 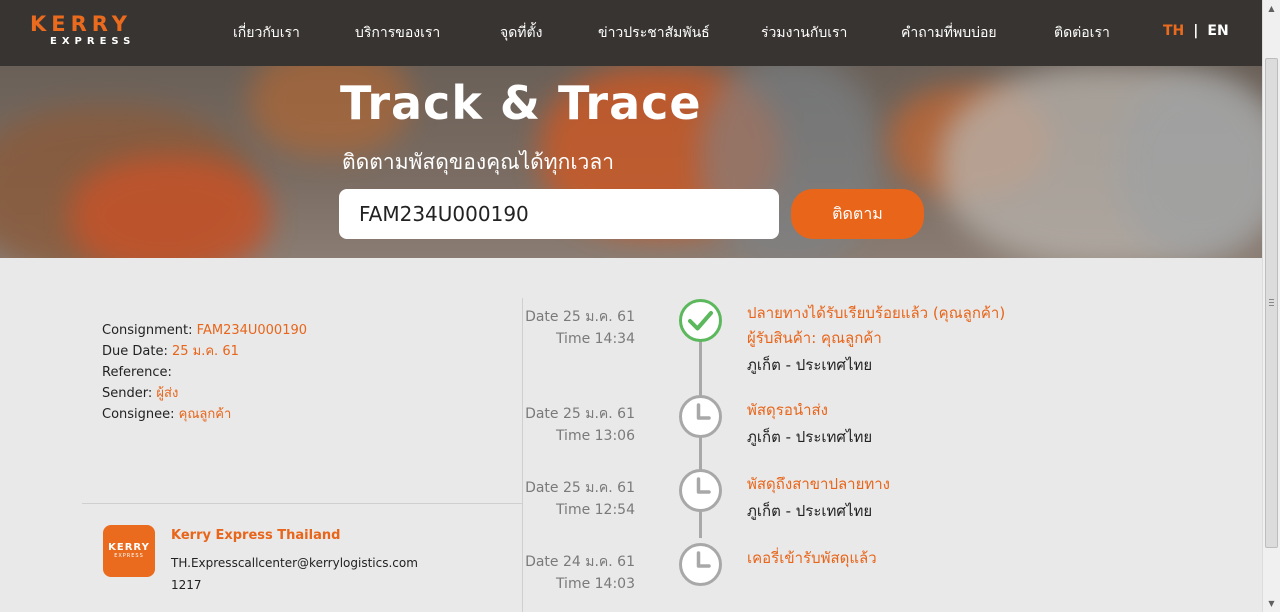 I want to click on nav-contact: ติดต่อเรา, so click(x=1082, y=33).